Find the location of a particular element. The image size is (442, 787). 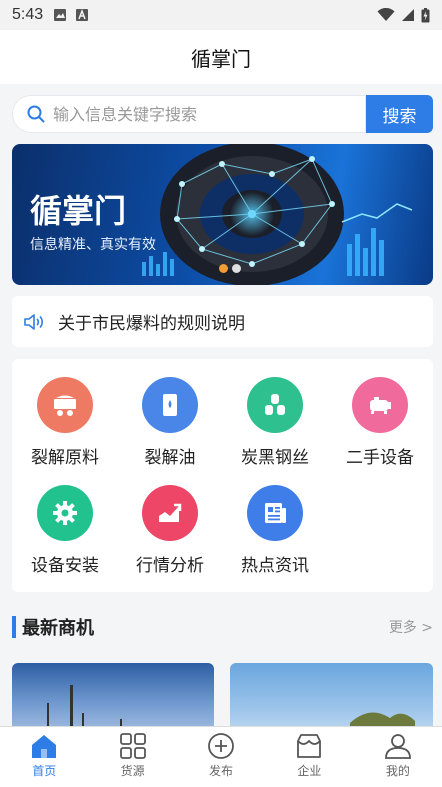

tree-sky-image is located at coordinates (382, 720).